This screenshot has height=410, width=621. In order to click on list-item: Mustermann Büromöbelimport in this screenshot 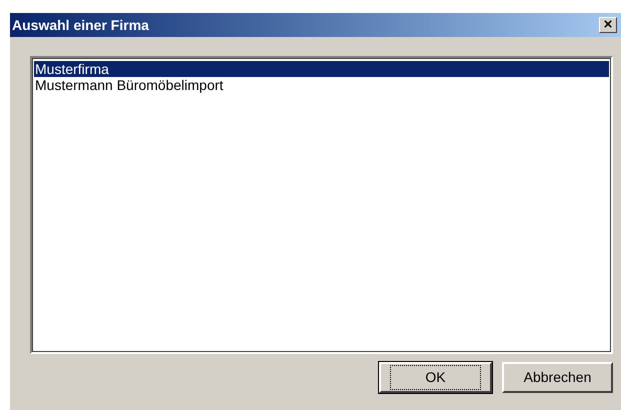, I will do `click(321, 85)`.